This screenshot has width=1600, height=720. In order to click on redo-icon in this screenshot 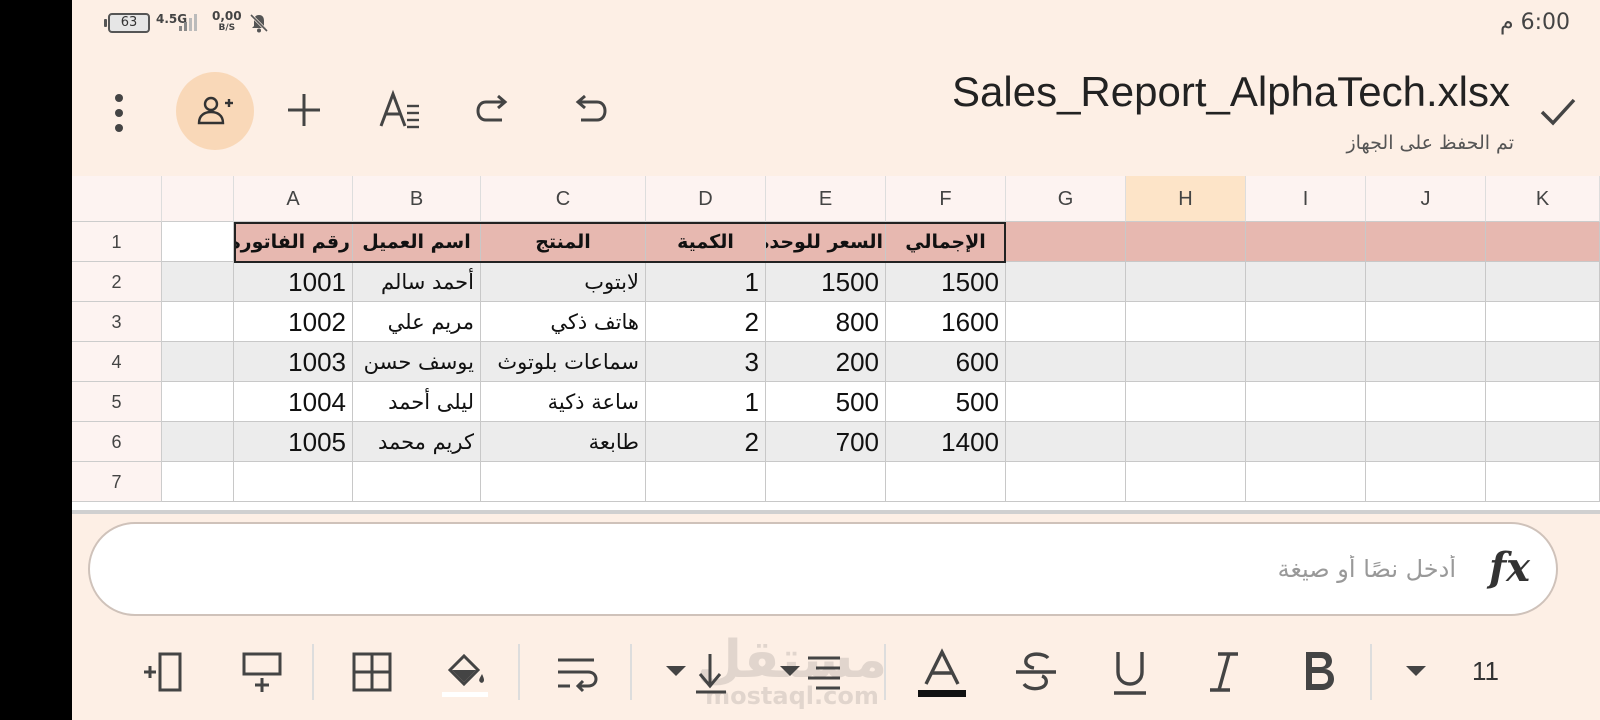, I will do `click(494, 110)`.